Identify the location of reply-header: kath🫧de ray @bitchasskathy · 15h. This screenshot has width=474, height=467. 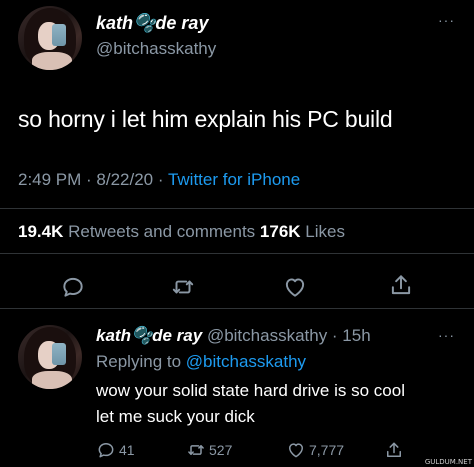
(233, 336).